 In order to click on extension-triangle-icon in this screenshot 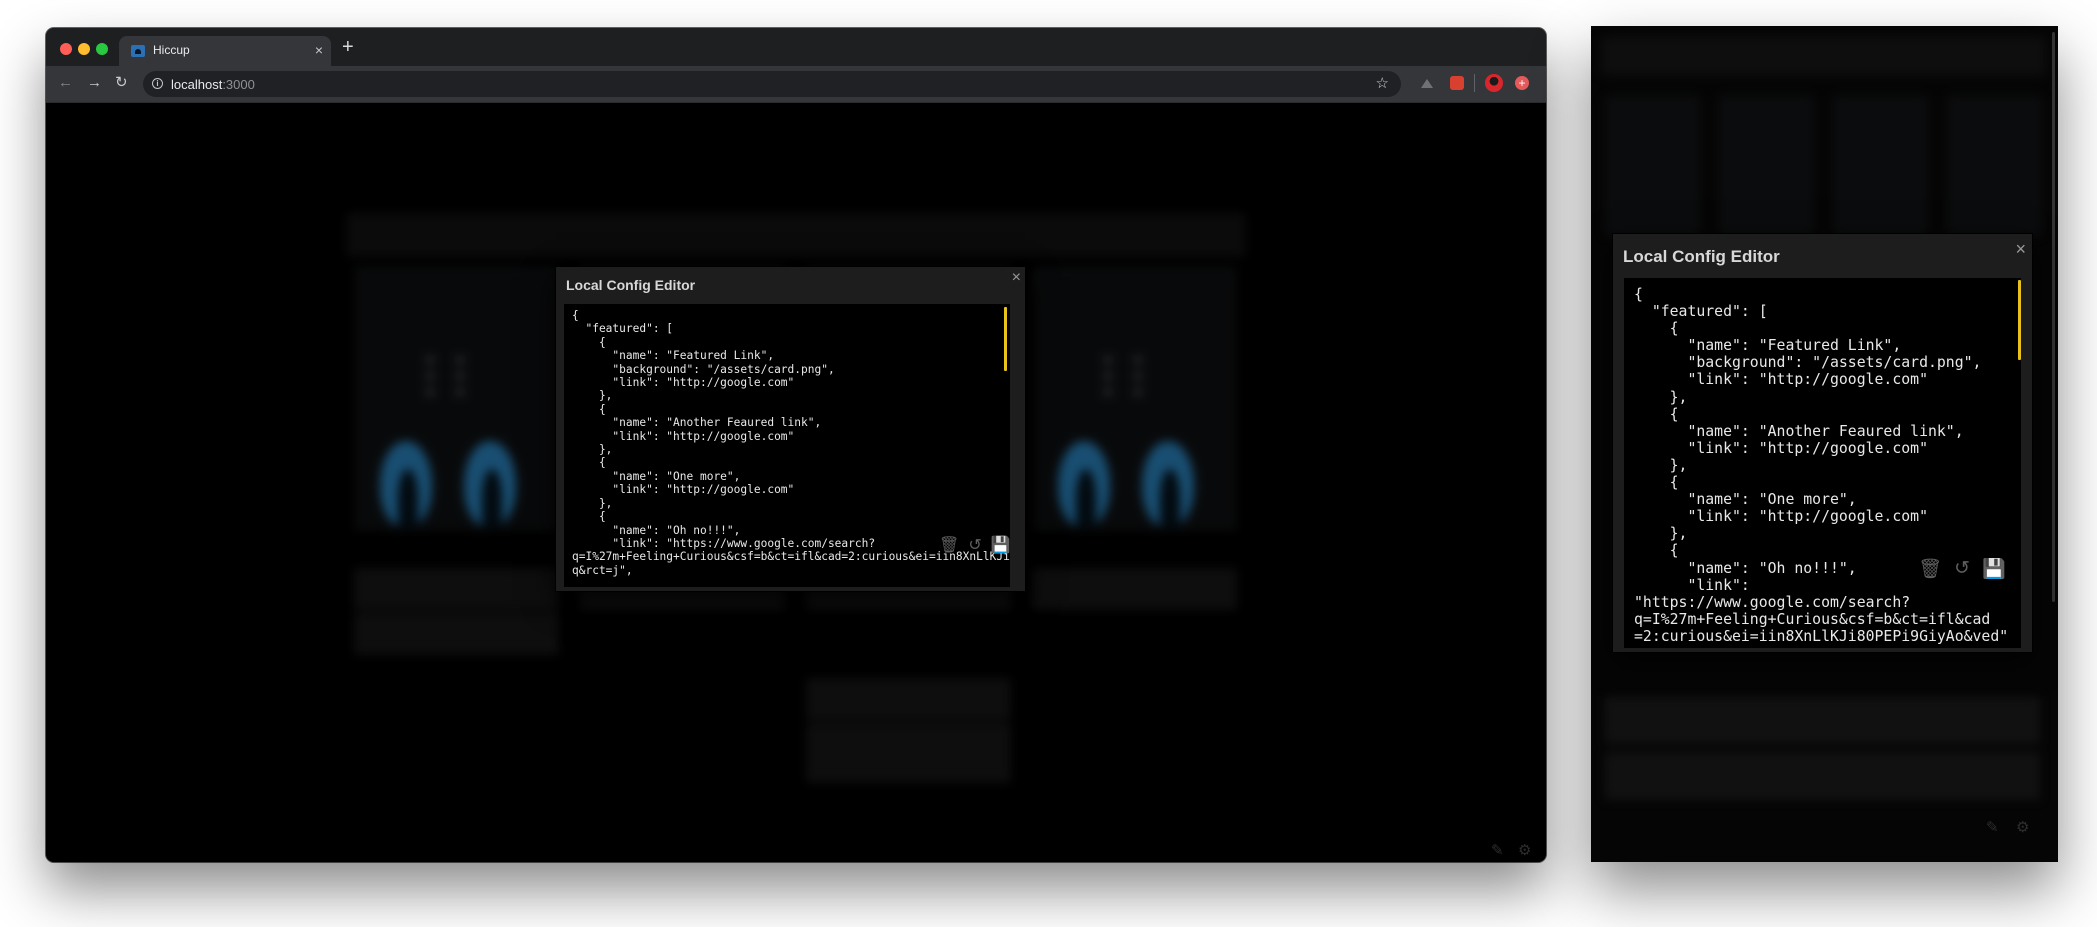, I will do `click(1427, 83)`.